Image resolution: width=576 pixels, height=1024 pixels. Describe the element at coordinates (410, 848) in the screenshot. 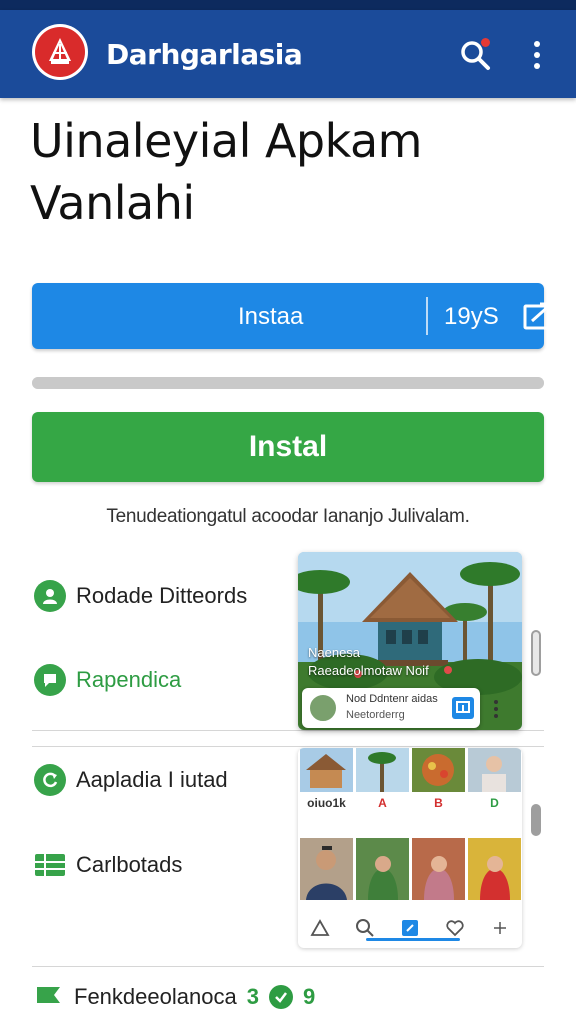

I see `gallery-card: oiuo1k A B D` at that location.